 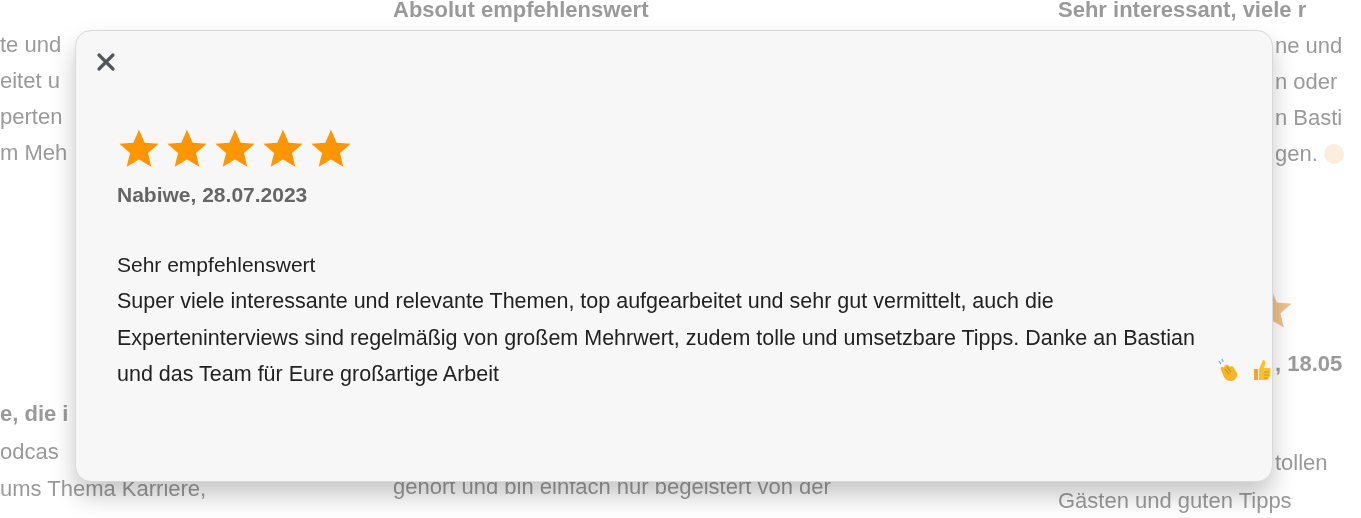 I want to click on review-title: Sehr interessant, viele r, so click(x=1182, y=11).